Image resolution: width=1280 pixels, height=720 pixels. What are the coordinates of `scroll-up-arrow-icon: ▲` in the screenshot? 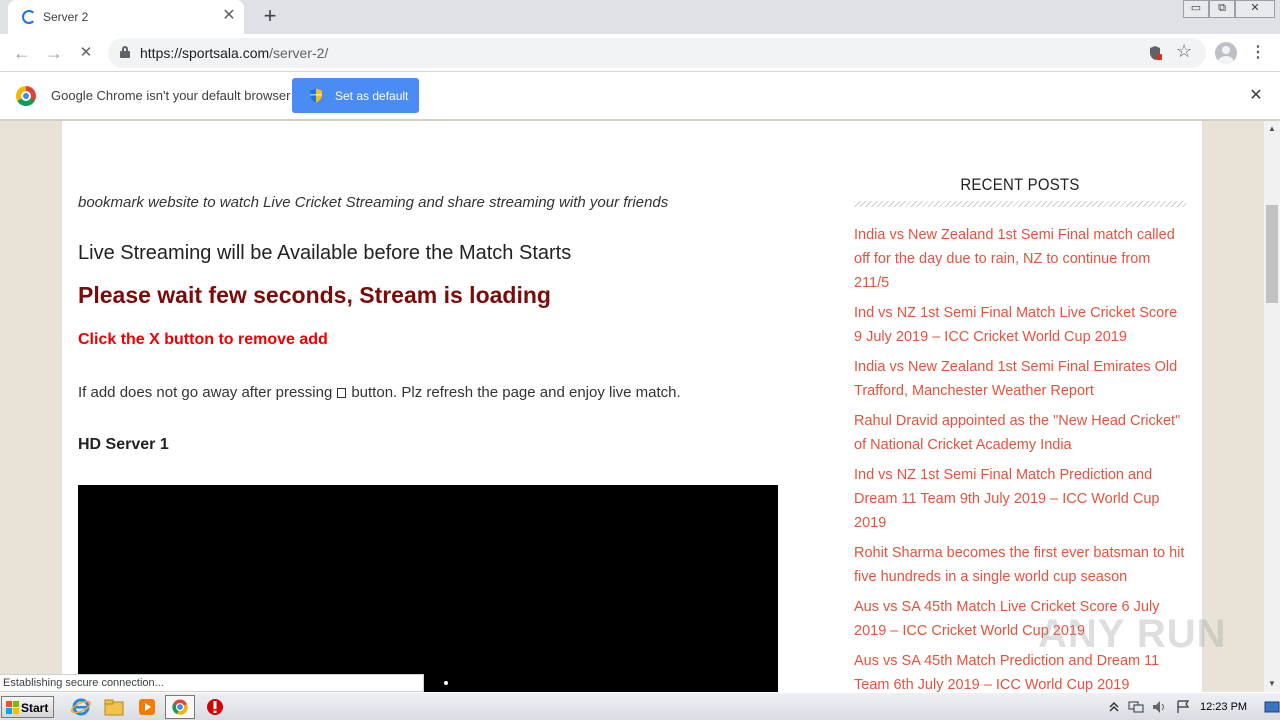 It's located at (1272, 129).